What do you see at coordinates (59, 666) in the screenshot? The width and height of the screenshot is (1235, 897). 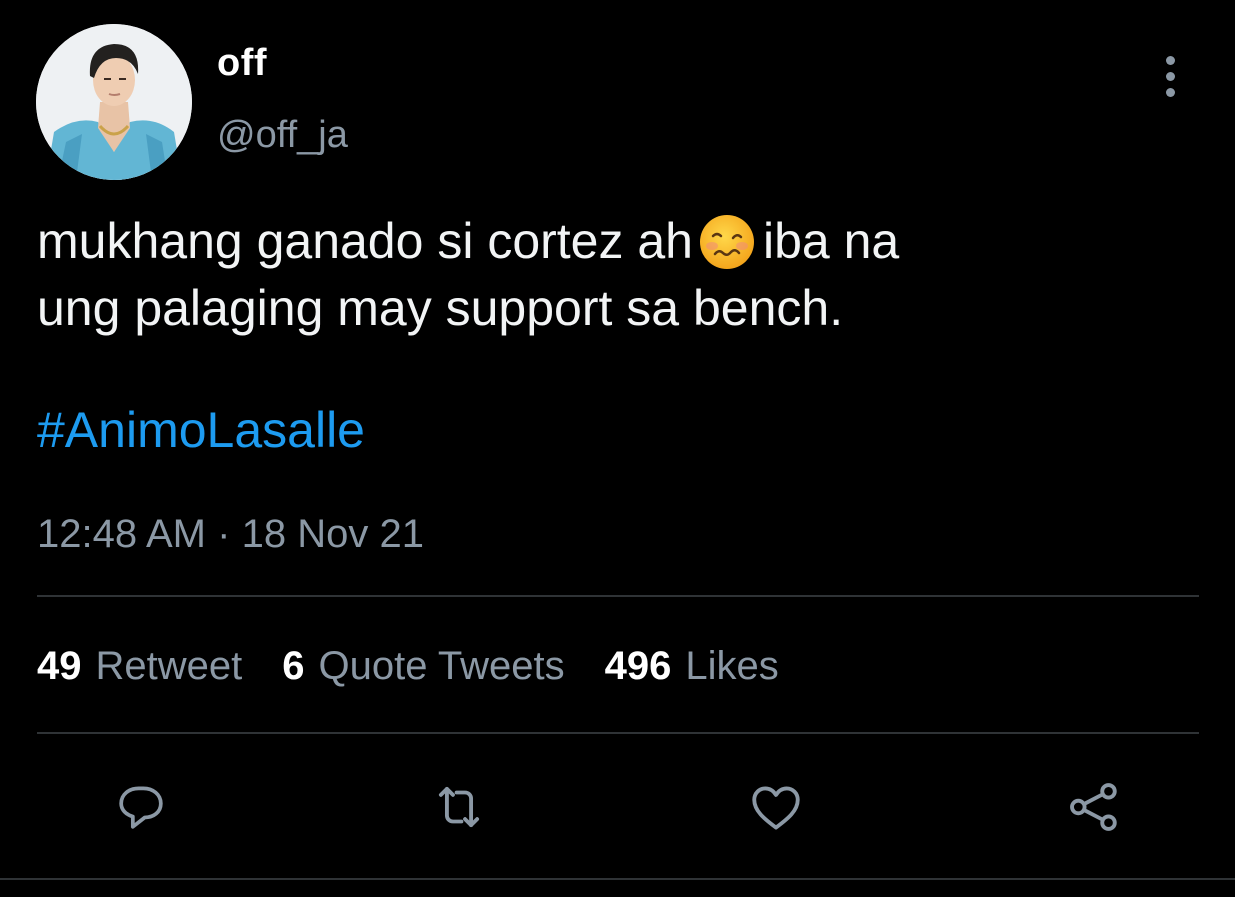 I see `retweet-count: 49` at bounding box center [59, 666].